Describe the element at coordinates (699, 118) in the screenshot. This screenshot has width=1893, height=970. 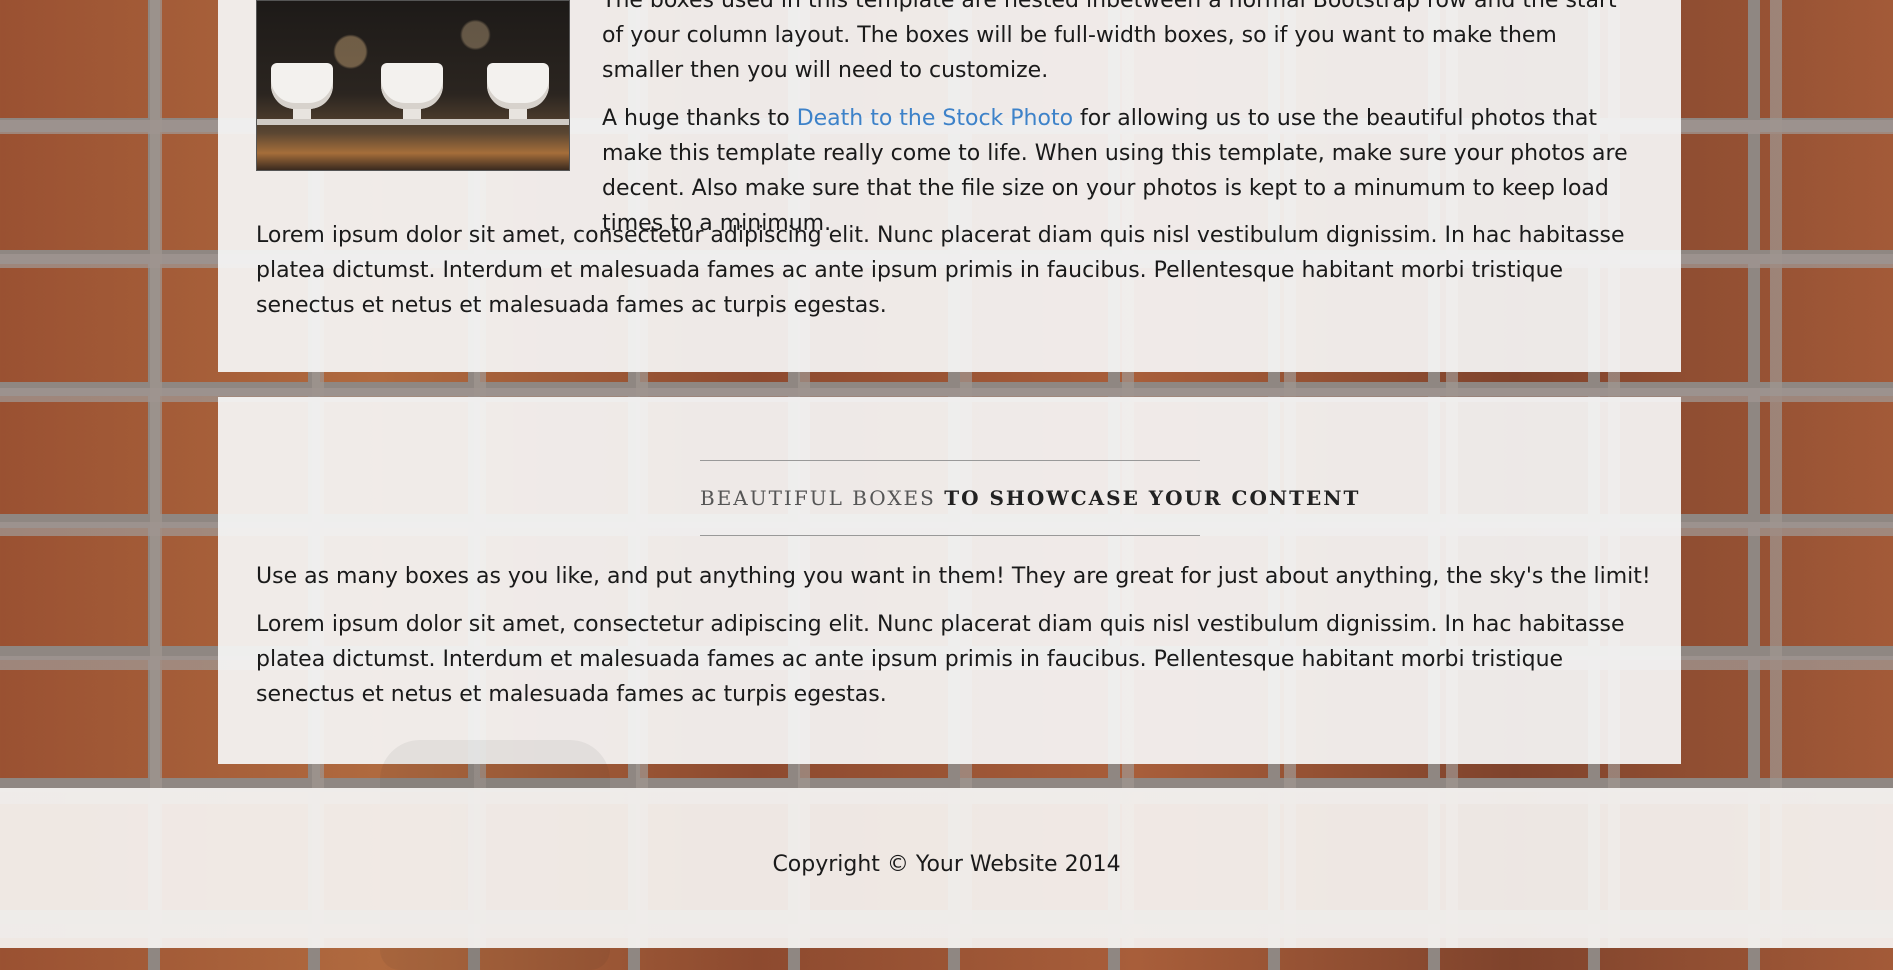
I see `thanks-text-before: A huge thanks to` at that location.